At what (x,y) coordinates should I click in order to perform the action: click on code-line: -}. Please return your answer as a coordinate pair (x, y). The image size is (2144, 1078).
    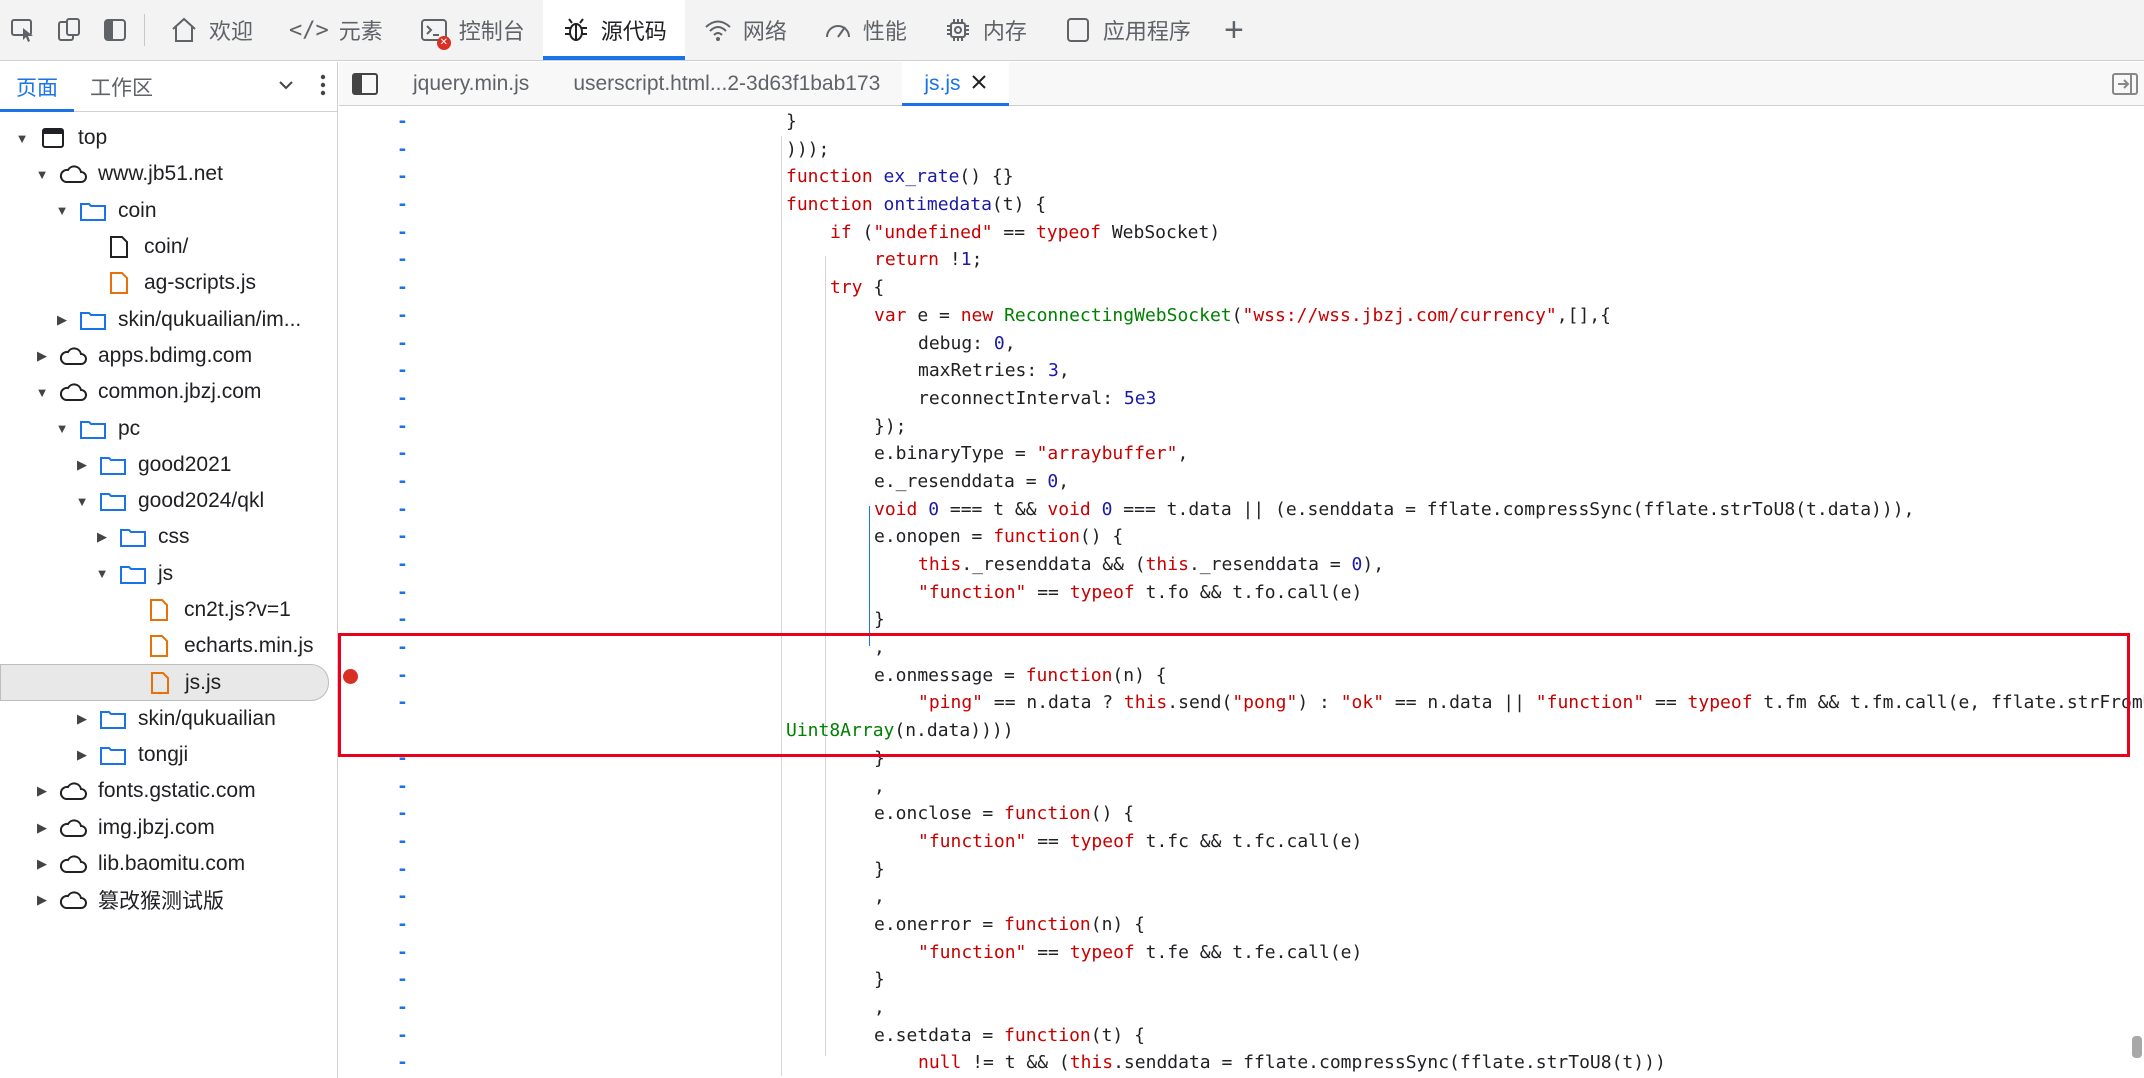
    Looking at the image, I should click on (1241, 759).